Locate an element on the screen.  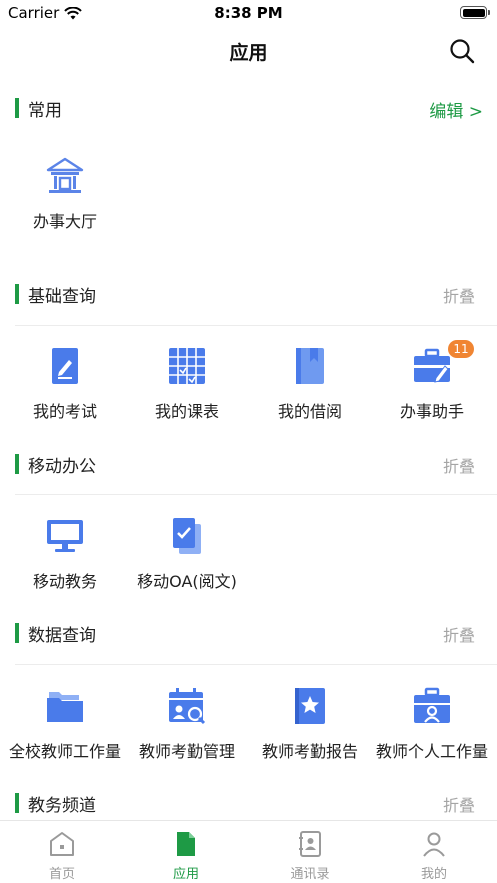
app-row-common: 办事大厅 is located at coordinates (248, 206).